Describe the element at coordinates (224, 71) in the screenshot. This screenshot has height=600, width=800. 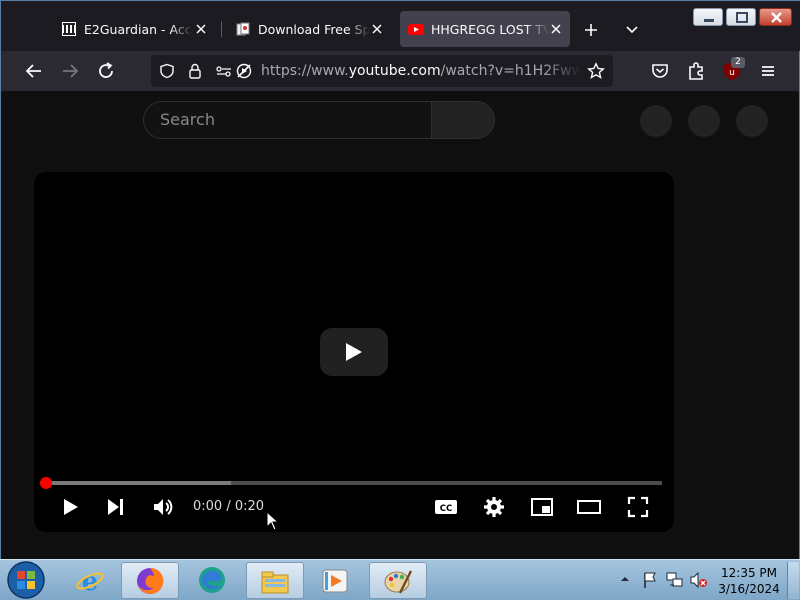
I see `permissions-icon` at that location.